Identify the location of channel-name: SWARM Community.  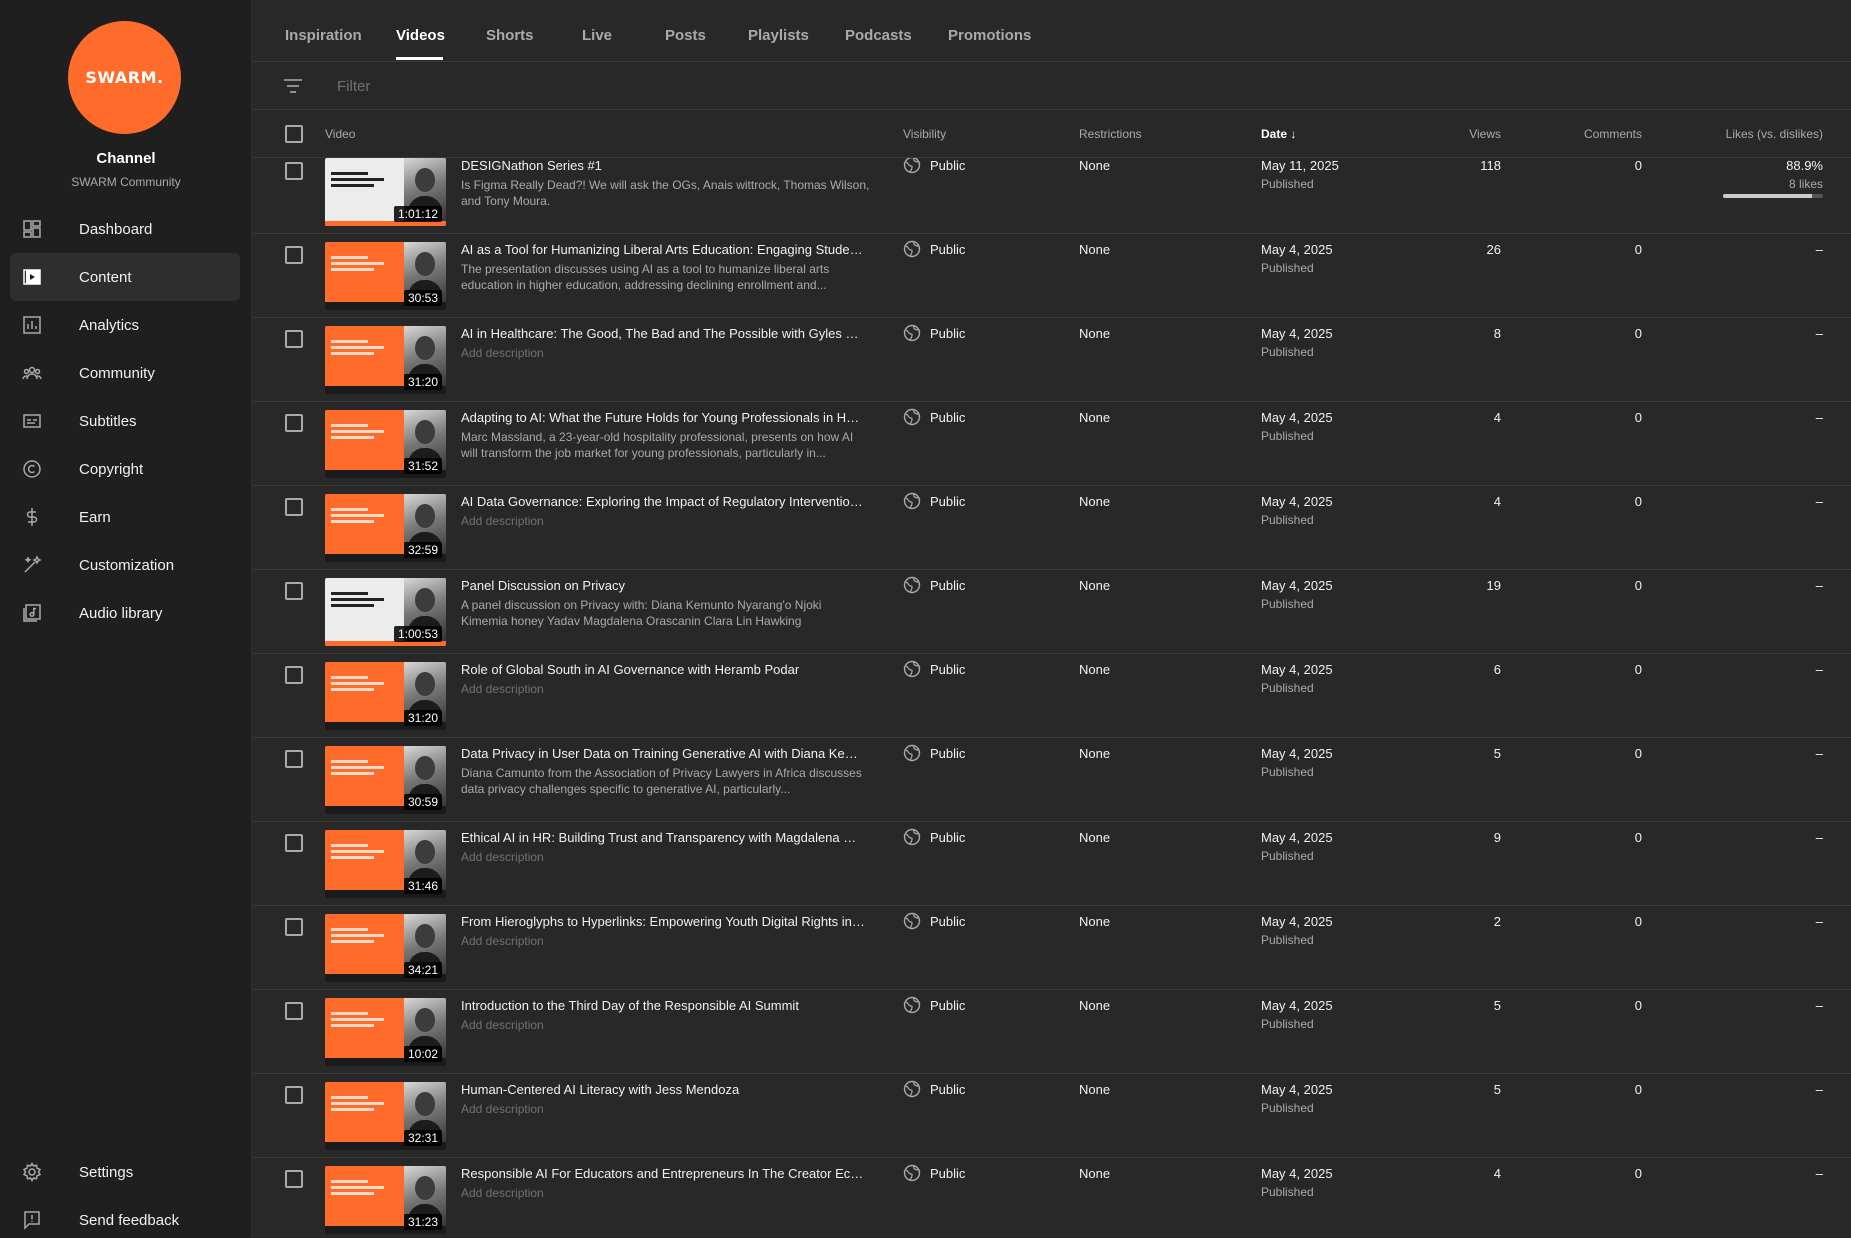
(126, 182).